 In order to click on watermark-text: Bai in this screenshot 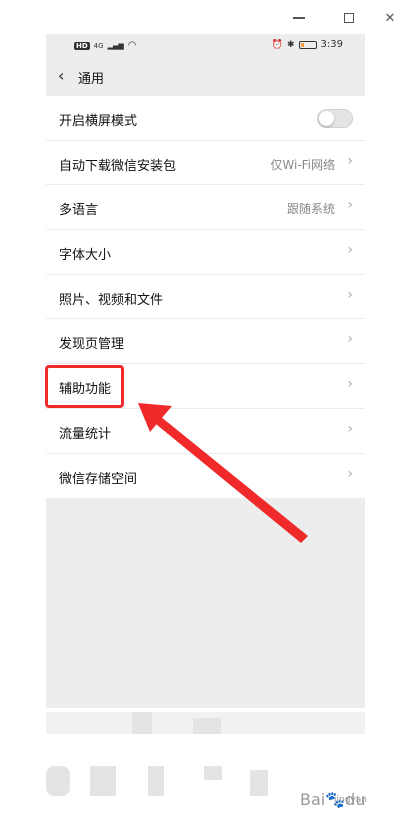, I will do `click(313, 799)`.